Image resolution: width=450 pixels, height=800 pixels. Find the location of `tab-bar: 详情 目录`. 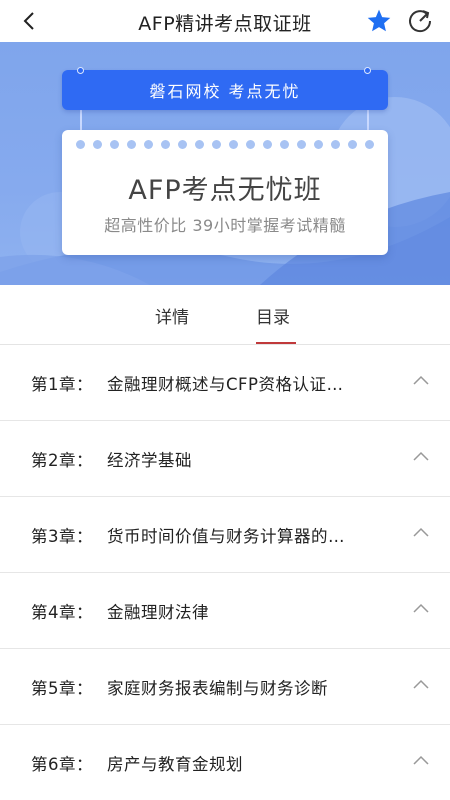

tab-bar: 详情 目录 is located at coordinates (225, 315).